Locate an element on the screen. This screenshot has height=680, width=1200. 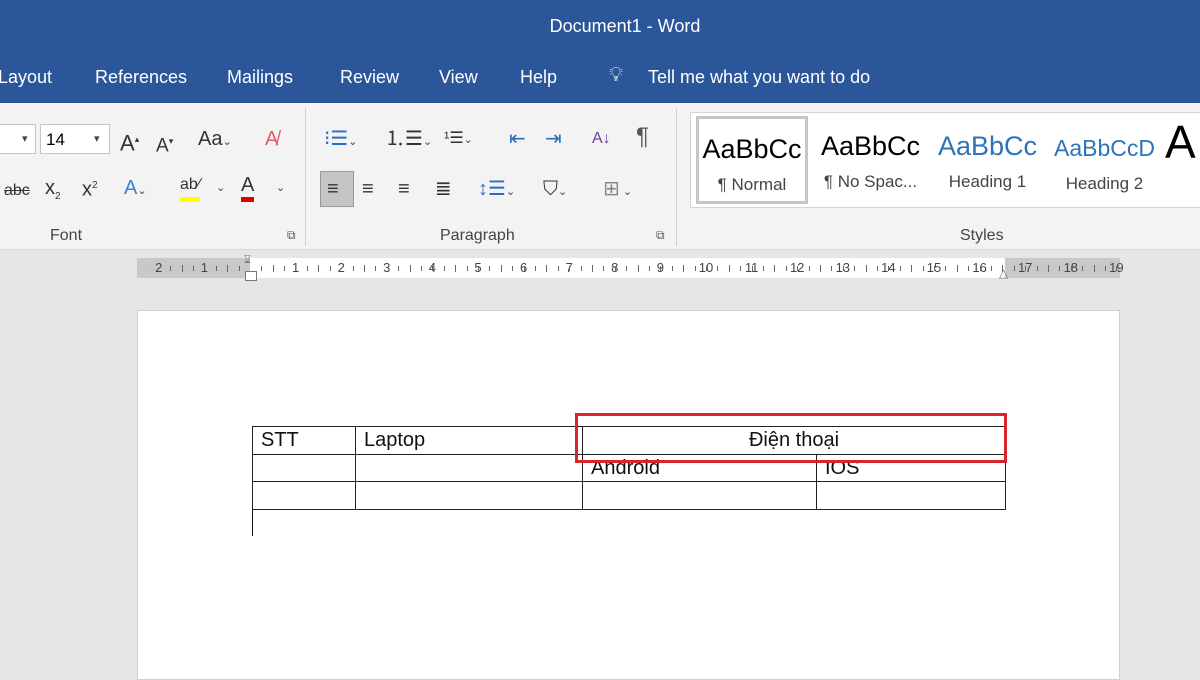
superscript-icon: x2 is located at coordinates (90, 188).